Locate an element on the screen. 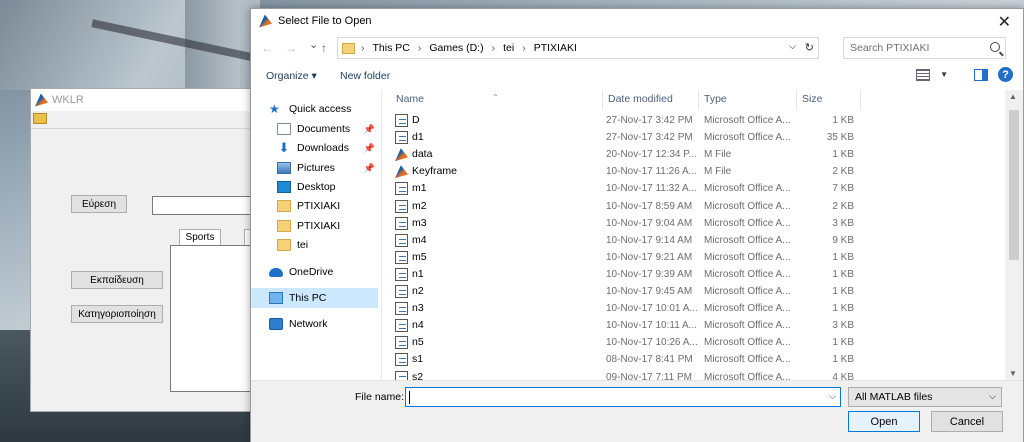 The height and width of the screenshot is (442, 1024). classify-button: Κατηγοριοποίηση is located at coordinates (117, 314).